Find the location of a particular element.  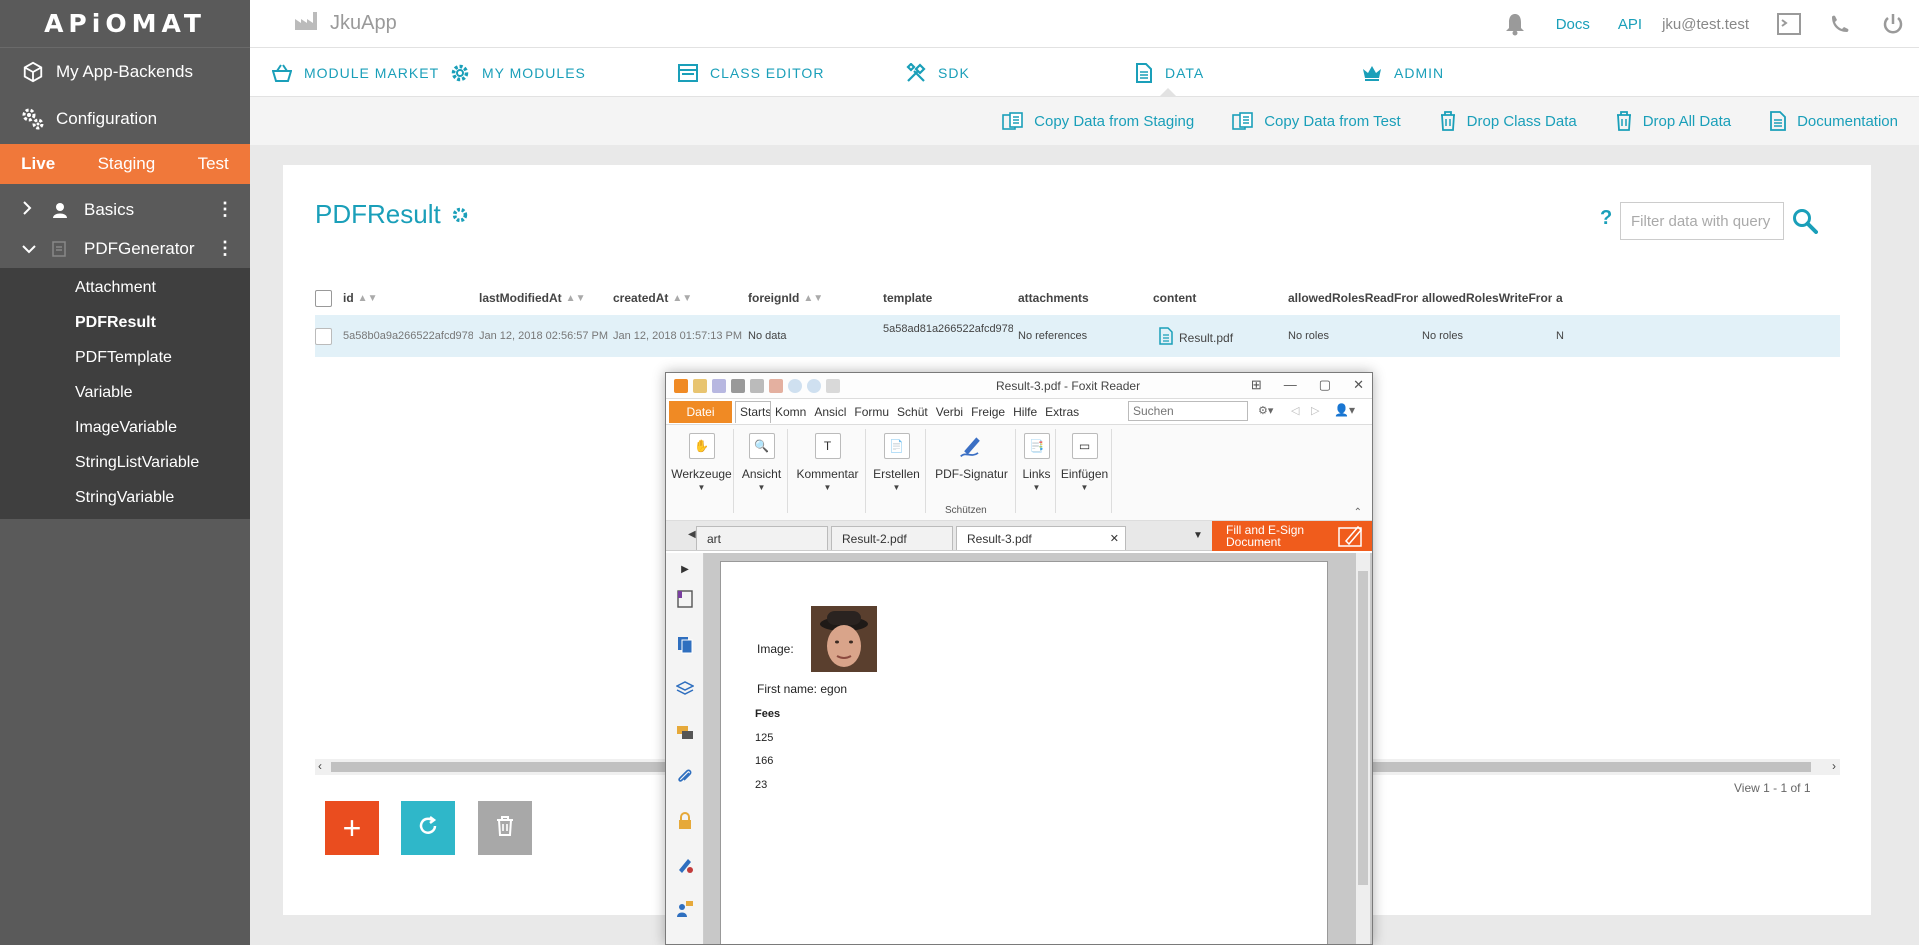

env-live: Live is located at coordinates (38, 164).